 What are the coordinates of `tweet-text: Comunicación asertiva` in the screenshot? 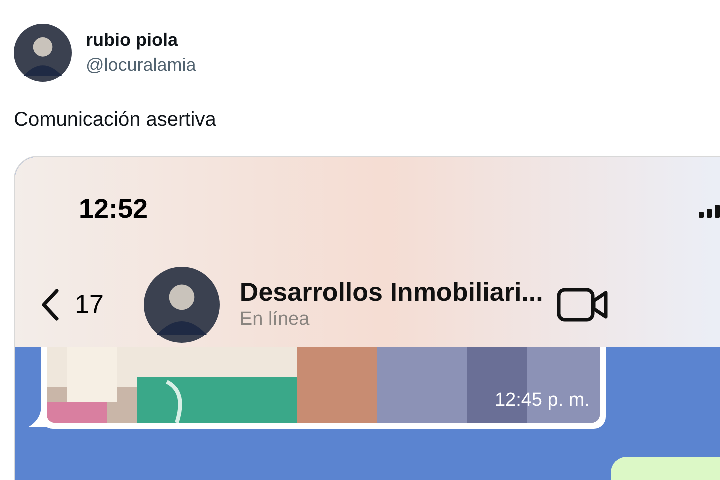 It's located at (115, 120).